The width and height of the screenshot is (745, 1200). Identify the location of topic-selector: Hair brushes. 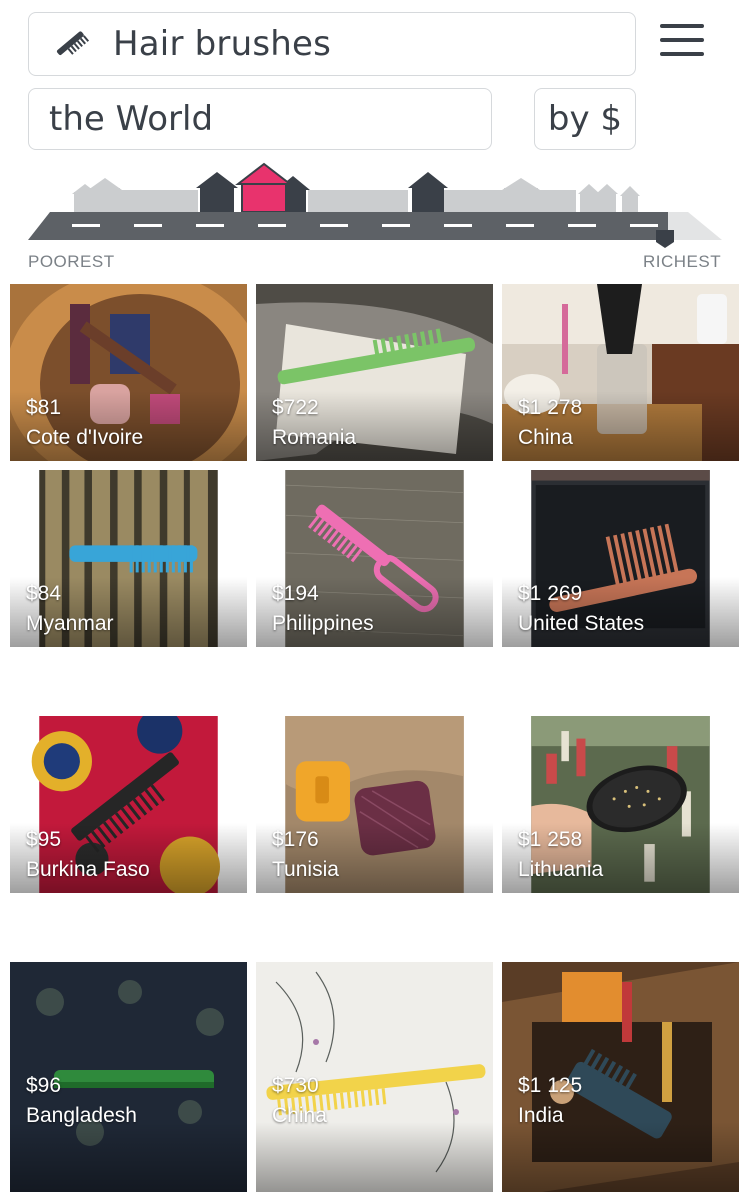
(332, 44).